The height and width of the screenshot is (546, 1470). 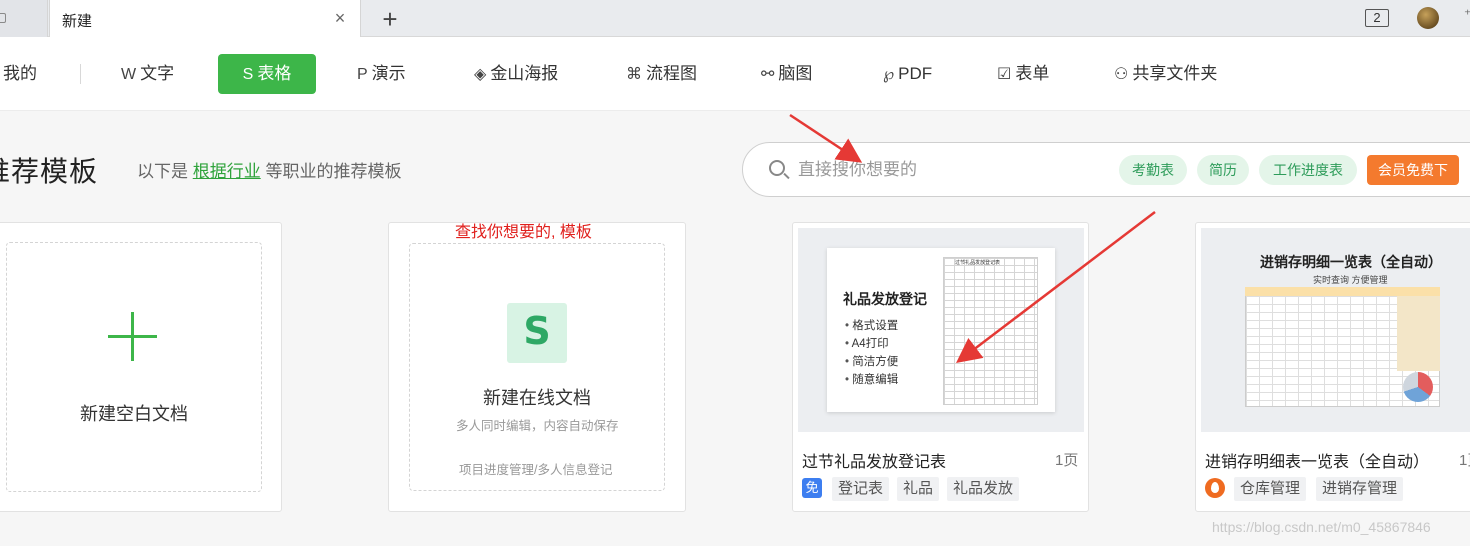 I want to click on hot-icon, so click(x=1215, y=488).